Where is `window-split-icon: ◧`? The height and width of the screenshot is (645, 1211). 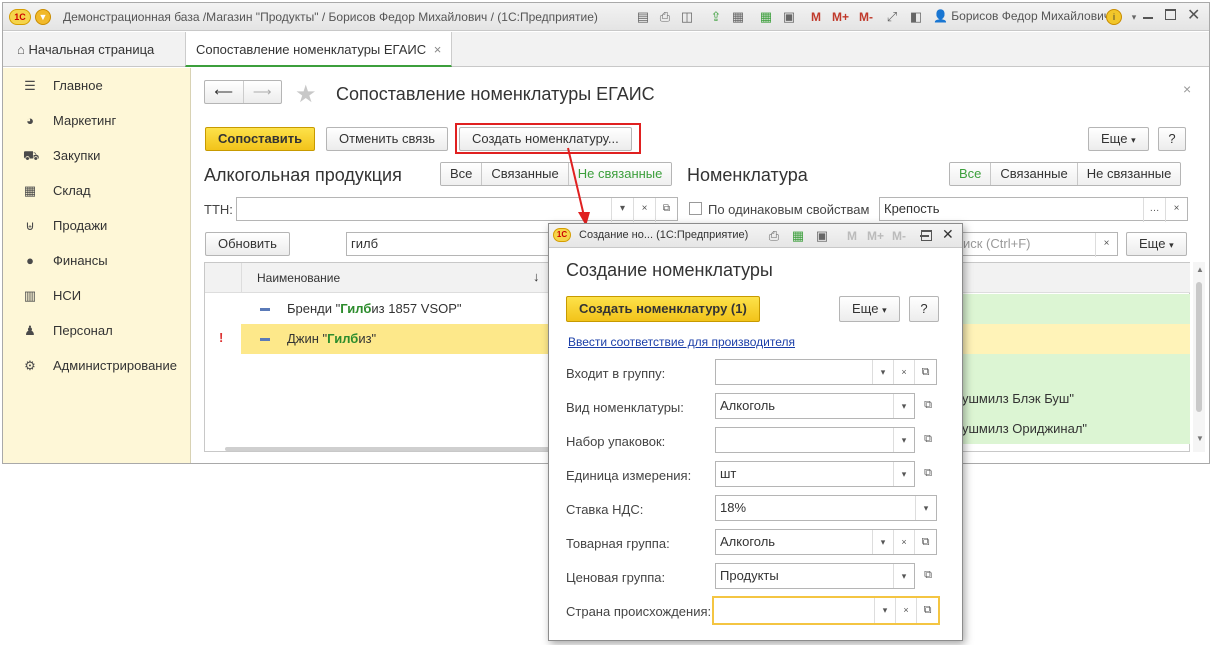
window-split-icon: ◧ is located at coordinates (916, 17).